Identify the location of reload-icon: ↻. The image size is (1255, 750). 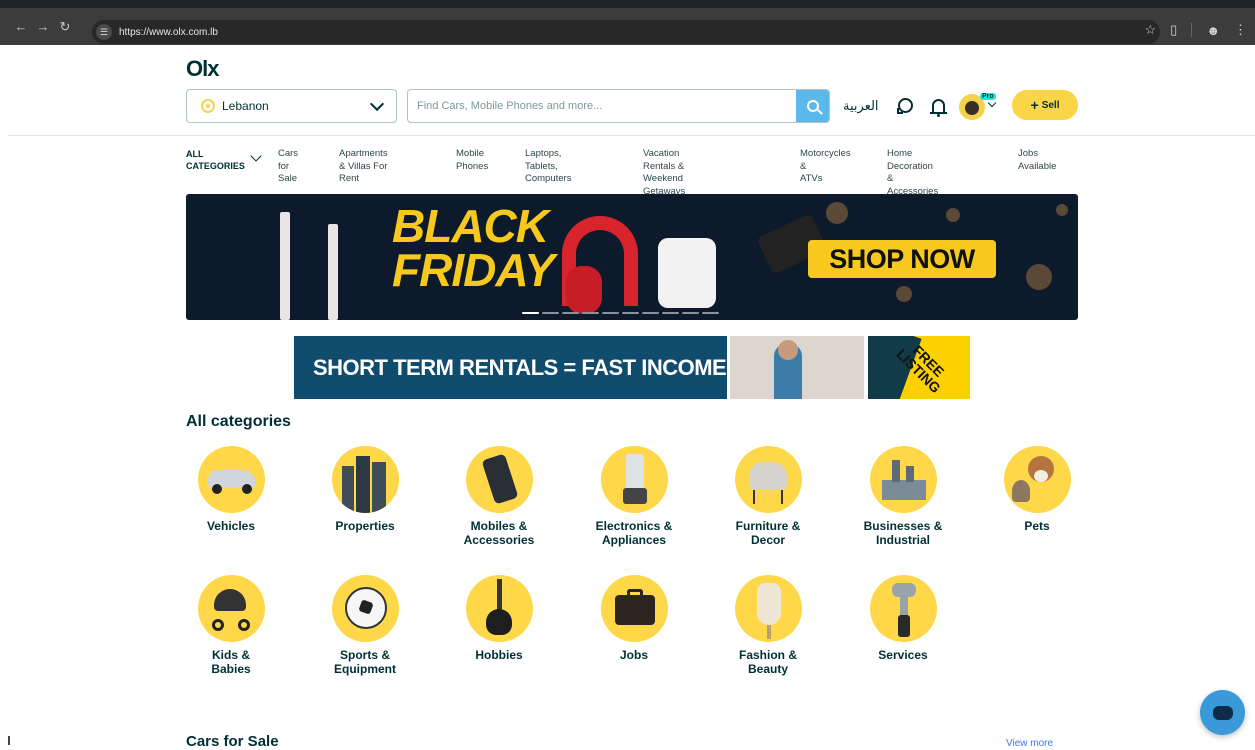
(65, 27).